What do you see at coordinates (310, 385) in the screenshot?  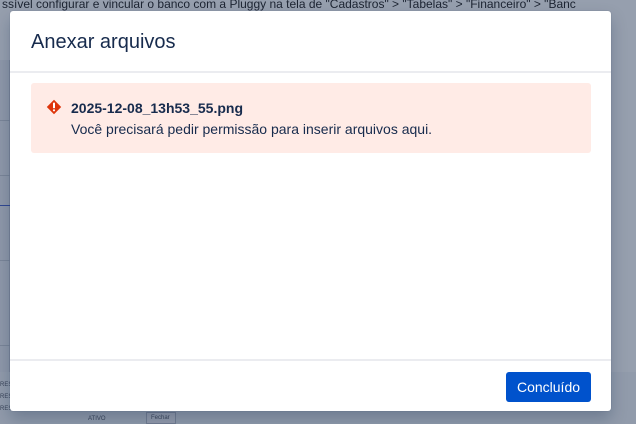 I see `dialog-footer: Concluído` at bounding box center [310, 385].